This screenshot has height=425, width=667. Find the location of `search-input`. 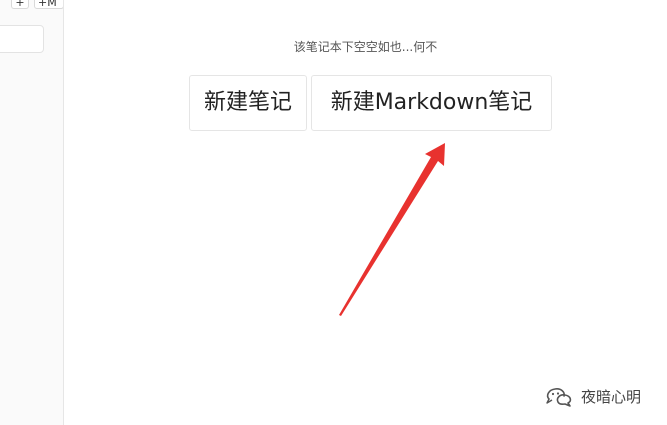

search-input is located at coordinates (22, 39).